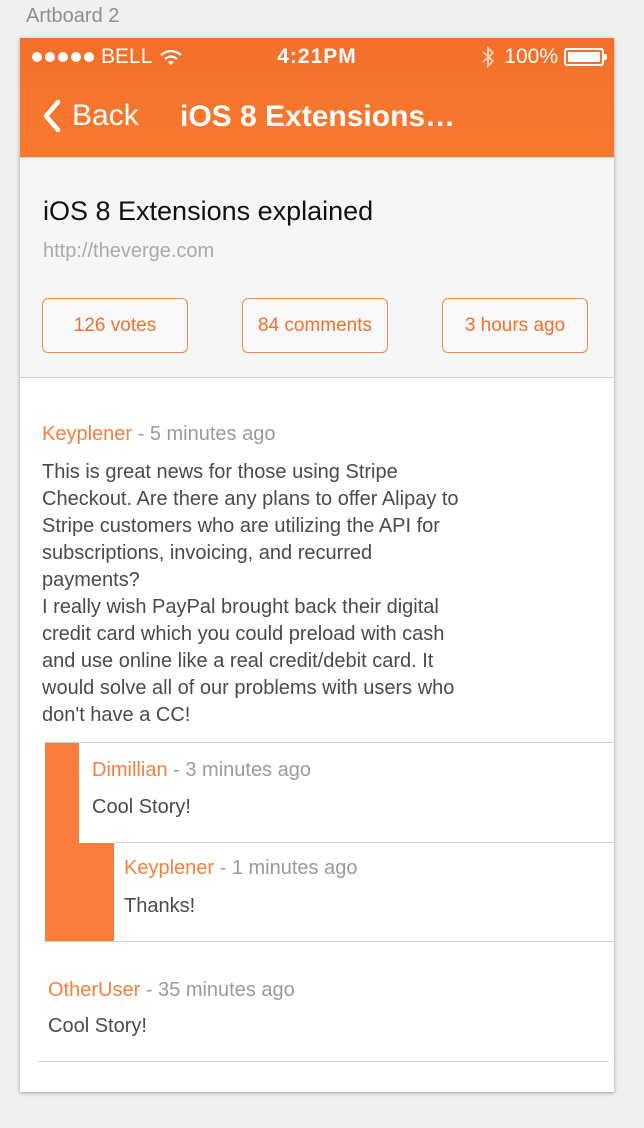 The height and width of the screenshot is (1128, 644). I want to click on comment-time: - 1 minutes ago, so click(286, 868).